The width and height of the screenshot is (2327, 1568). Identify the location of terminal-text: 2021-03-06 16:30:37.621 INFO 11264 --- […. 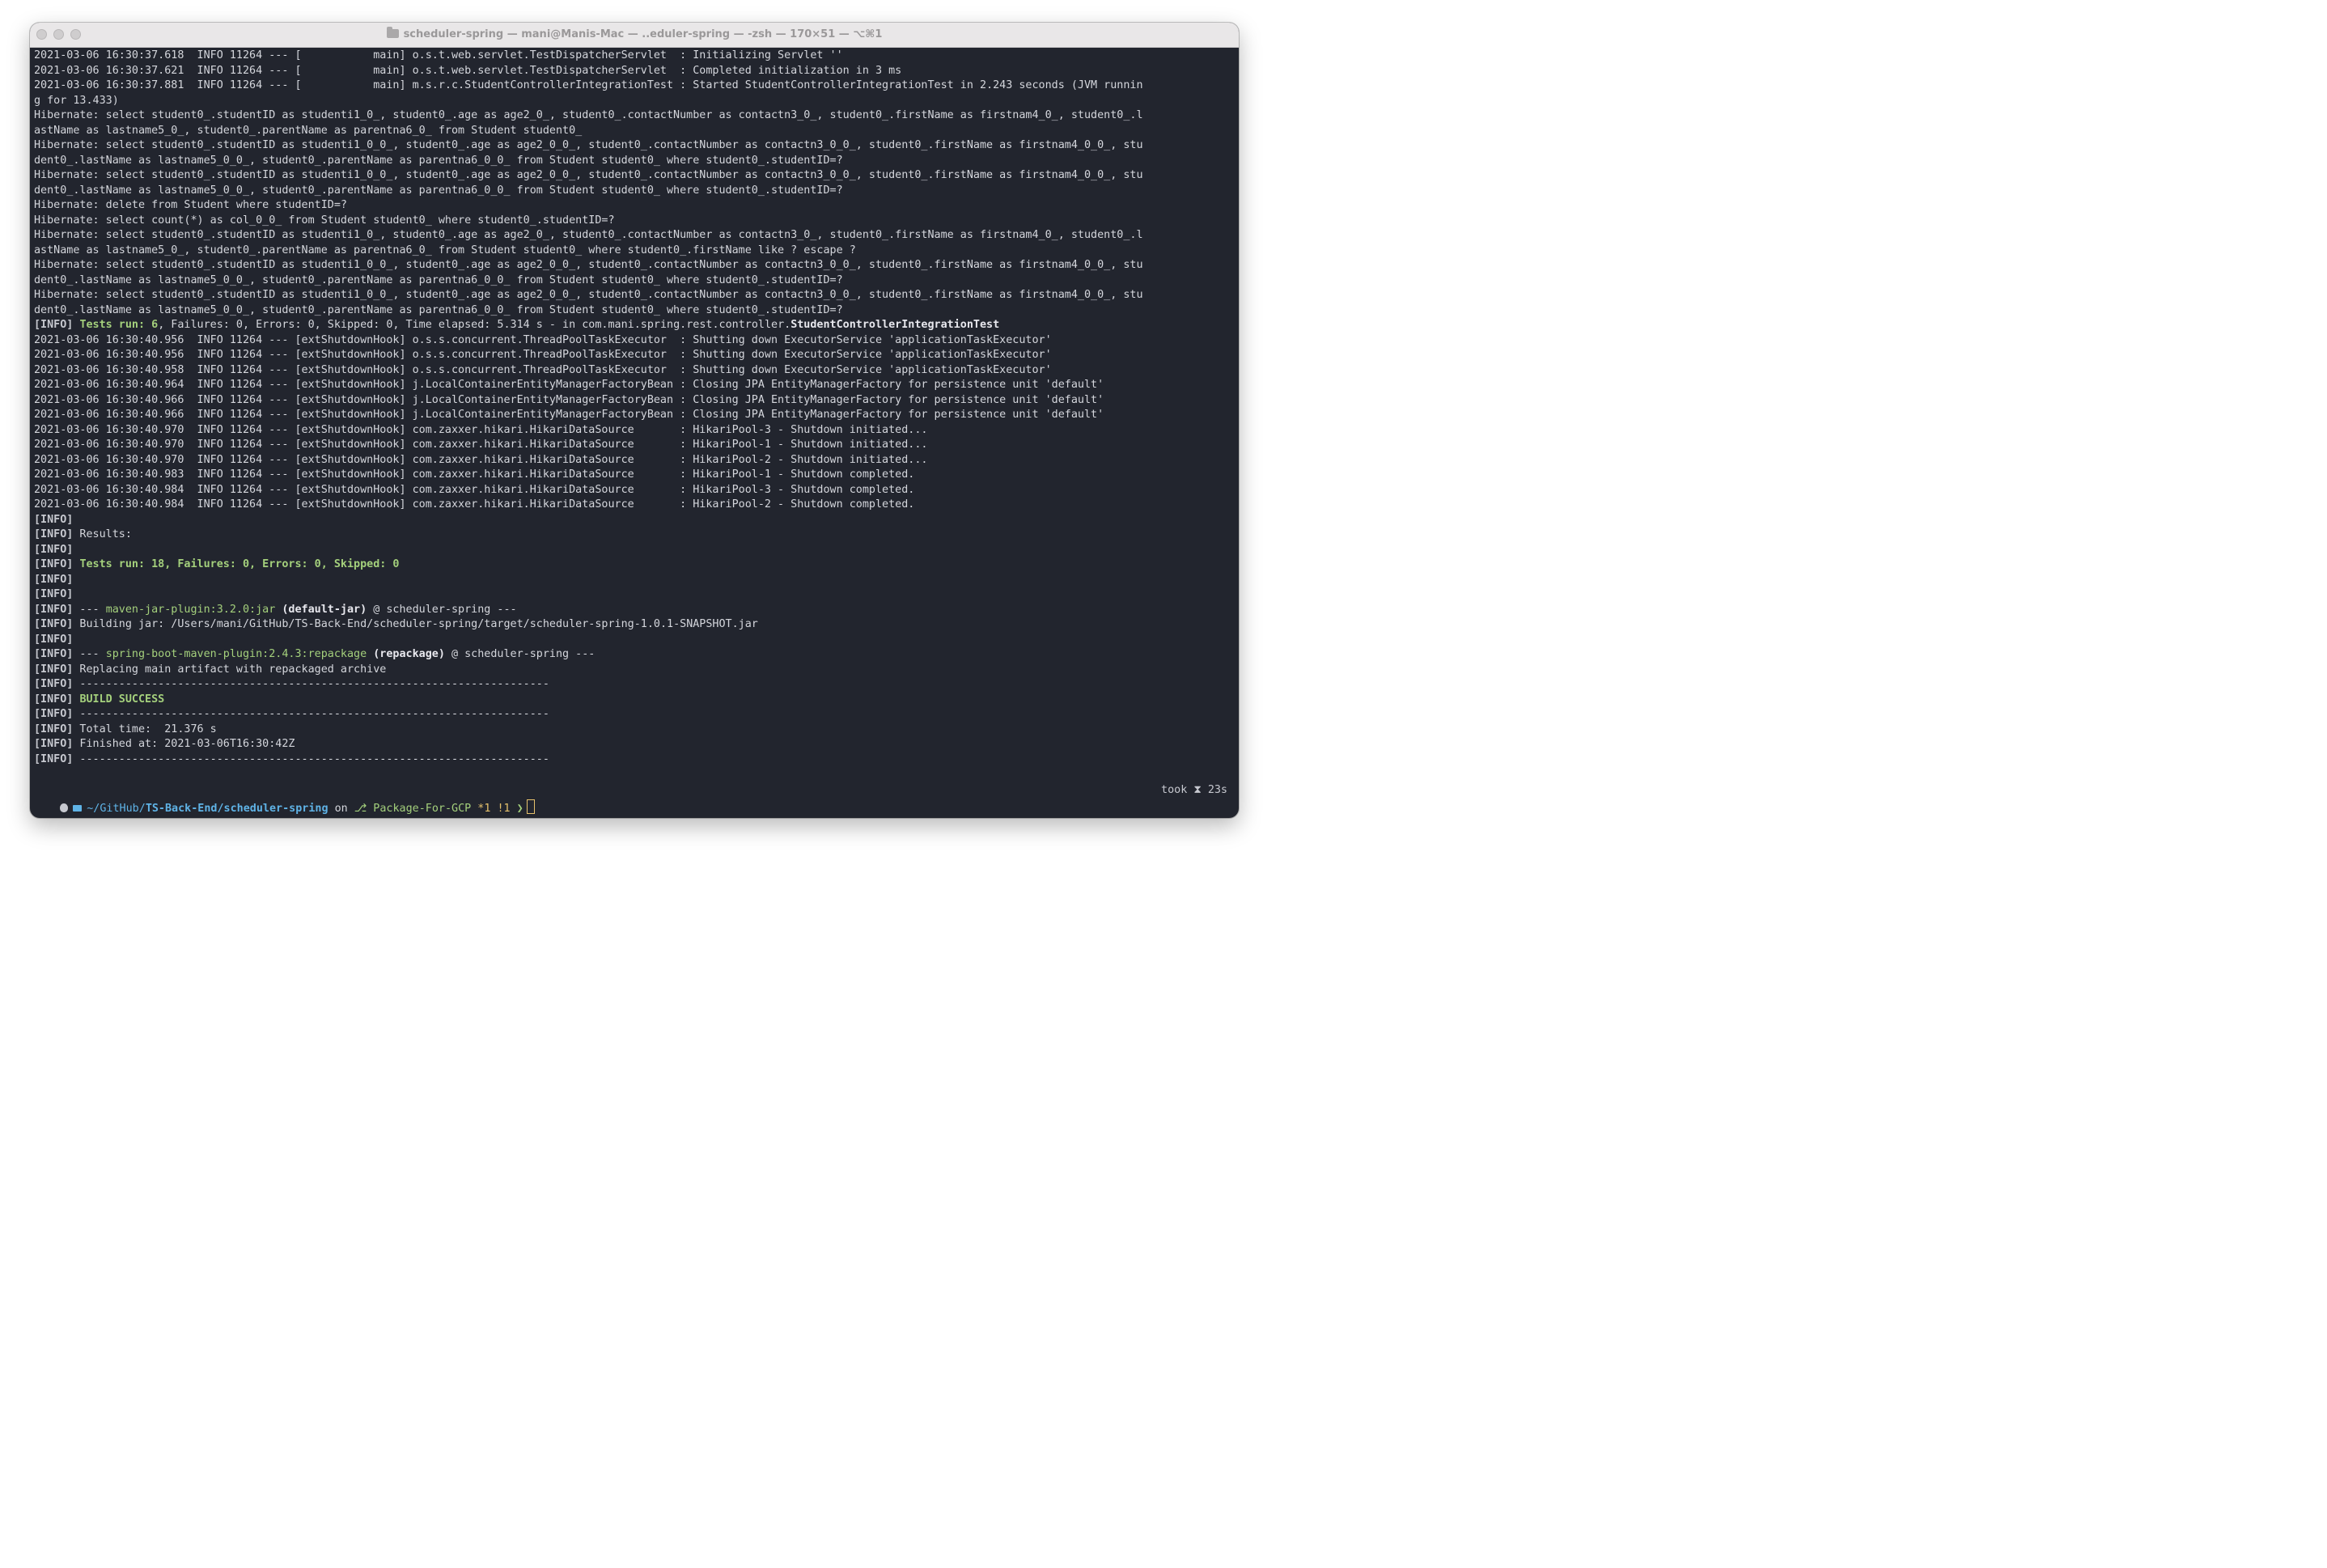
(468, 71).